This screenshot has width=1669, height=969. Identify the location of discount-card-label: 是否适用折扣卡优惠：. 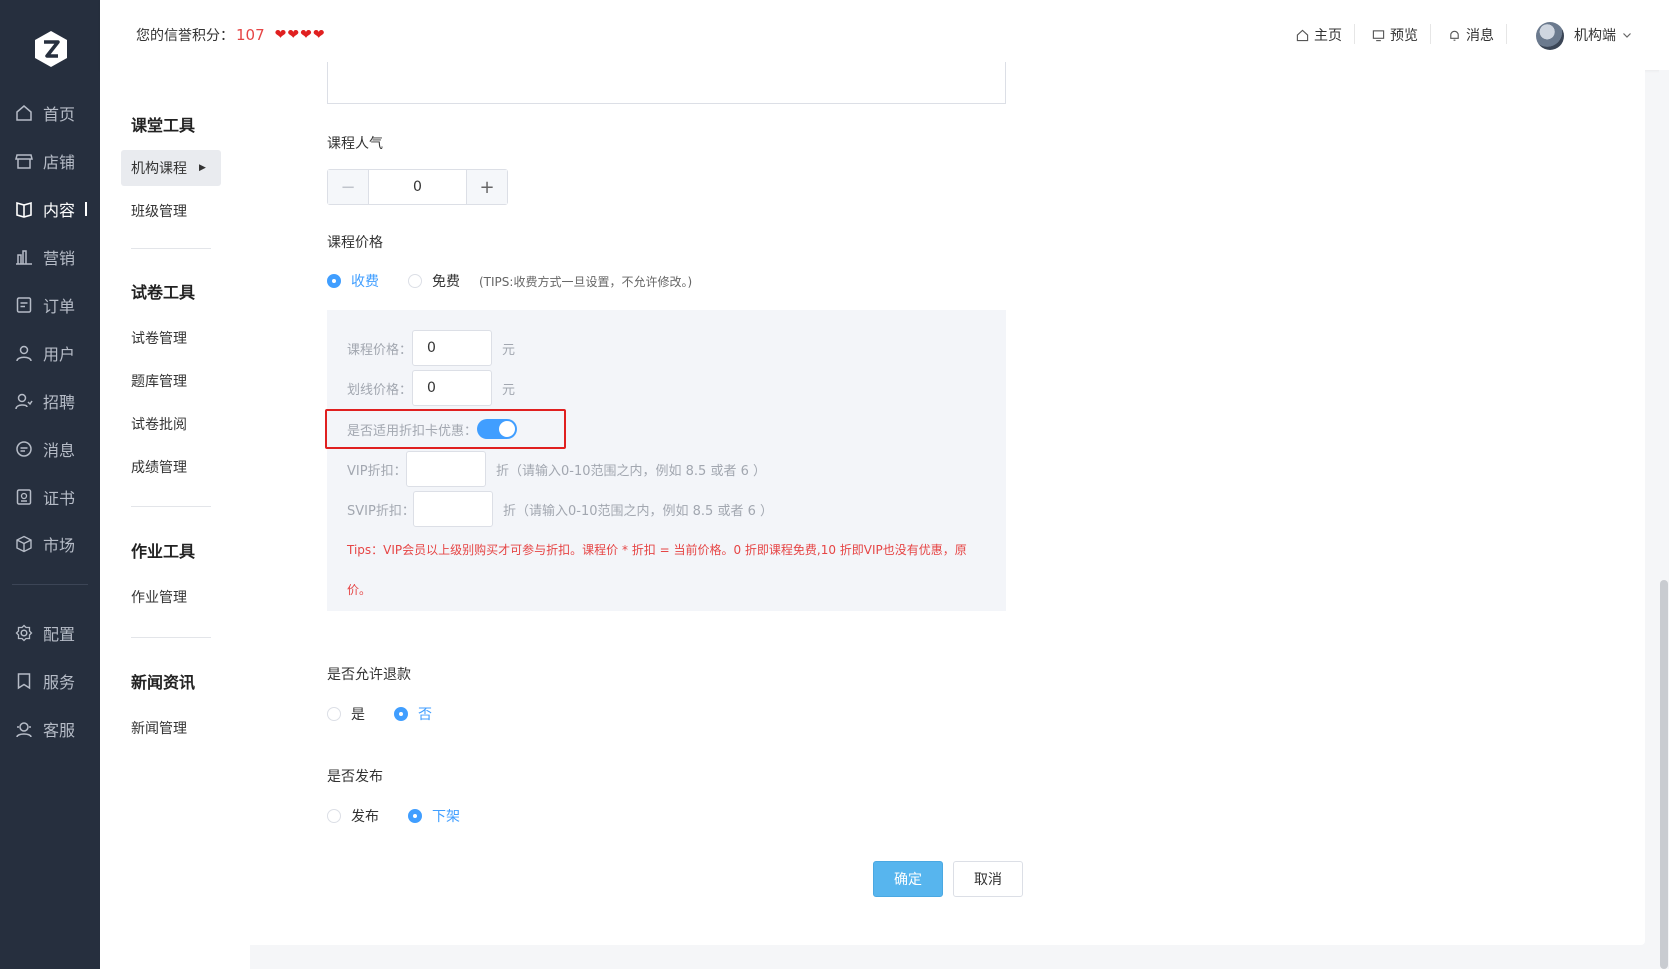
(412, 431).